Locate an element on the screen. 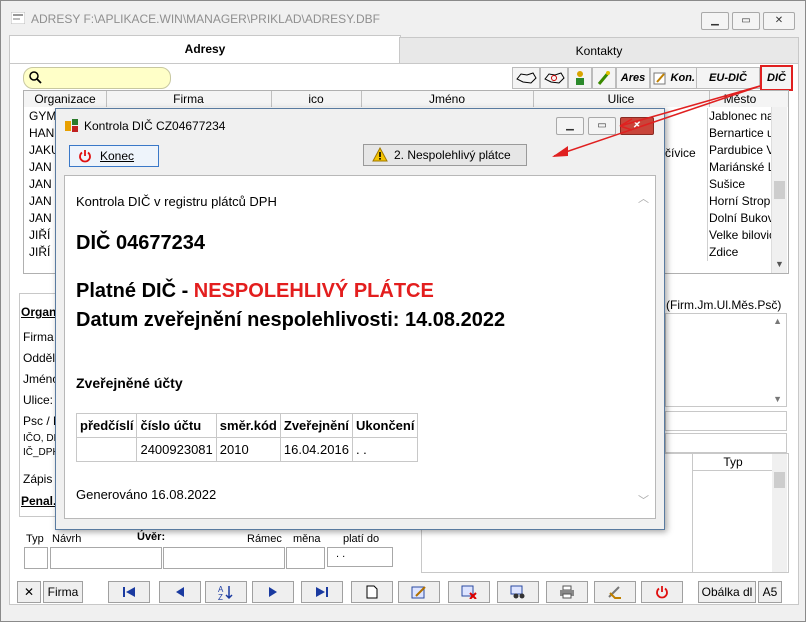 The width and height of the screenshot is (806, 622). platne-dic-line: Platné DIČ - NESPOLEHLIVÝ PLÁTCE is located at coordinates (255, 291).